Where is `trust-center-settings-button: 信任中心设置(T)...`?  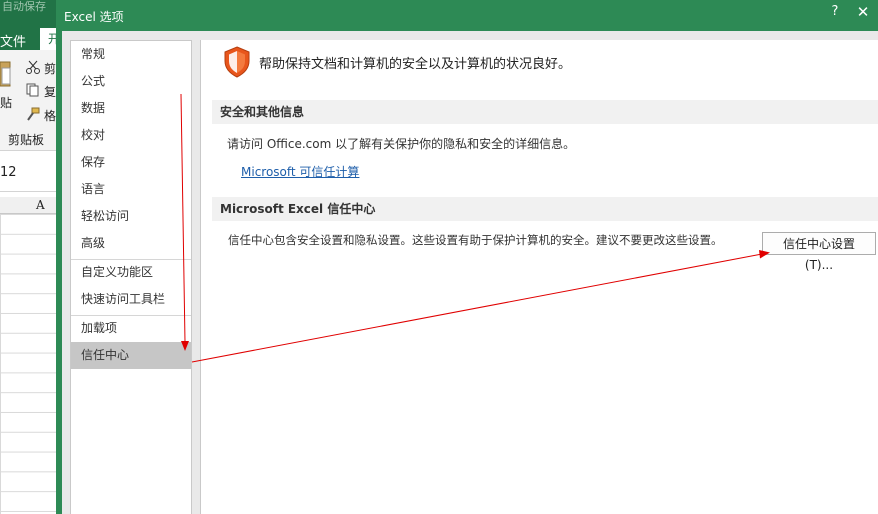 trust-center-settings-button: 信任中心设置(T)... is located at coordinates (819, 252).